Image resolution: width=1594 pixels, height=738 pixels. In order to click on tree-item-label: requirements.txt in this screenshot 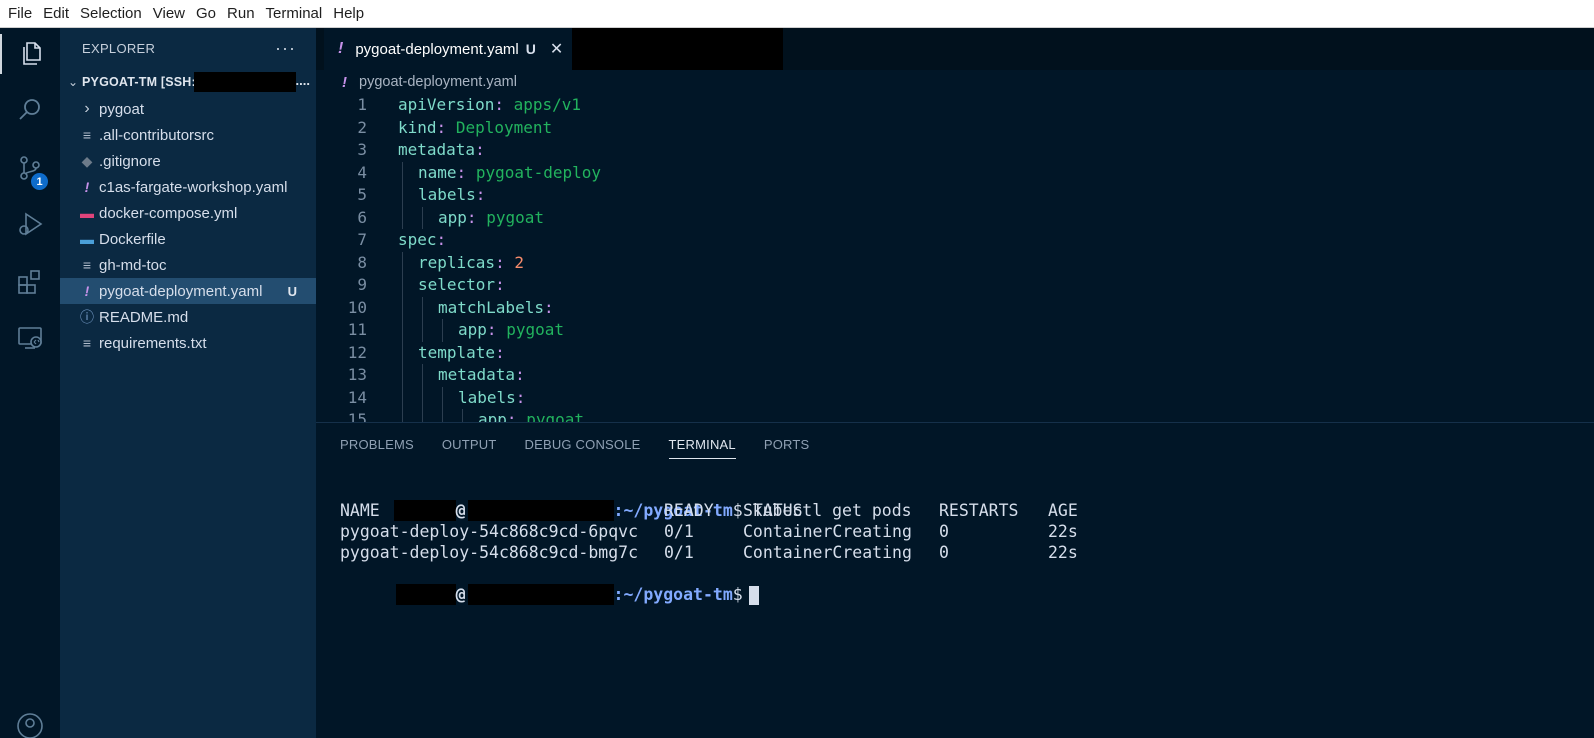, I will do `click(153, 343)`.